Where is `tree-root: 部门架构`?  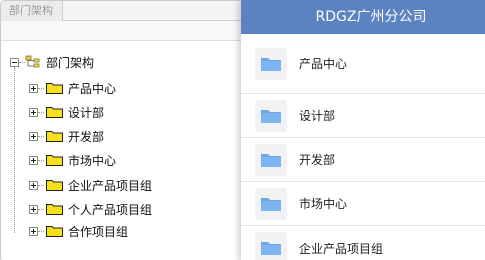 tree-root: 部门架构 is located at coordinates (52, 62).